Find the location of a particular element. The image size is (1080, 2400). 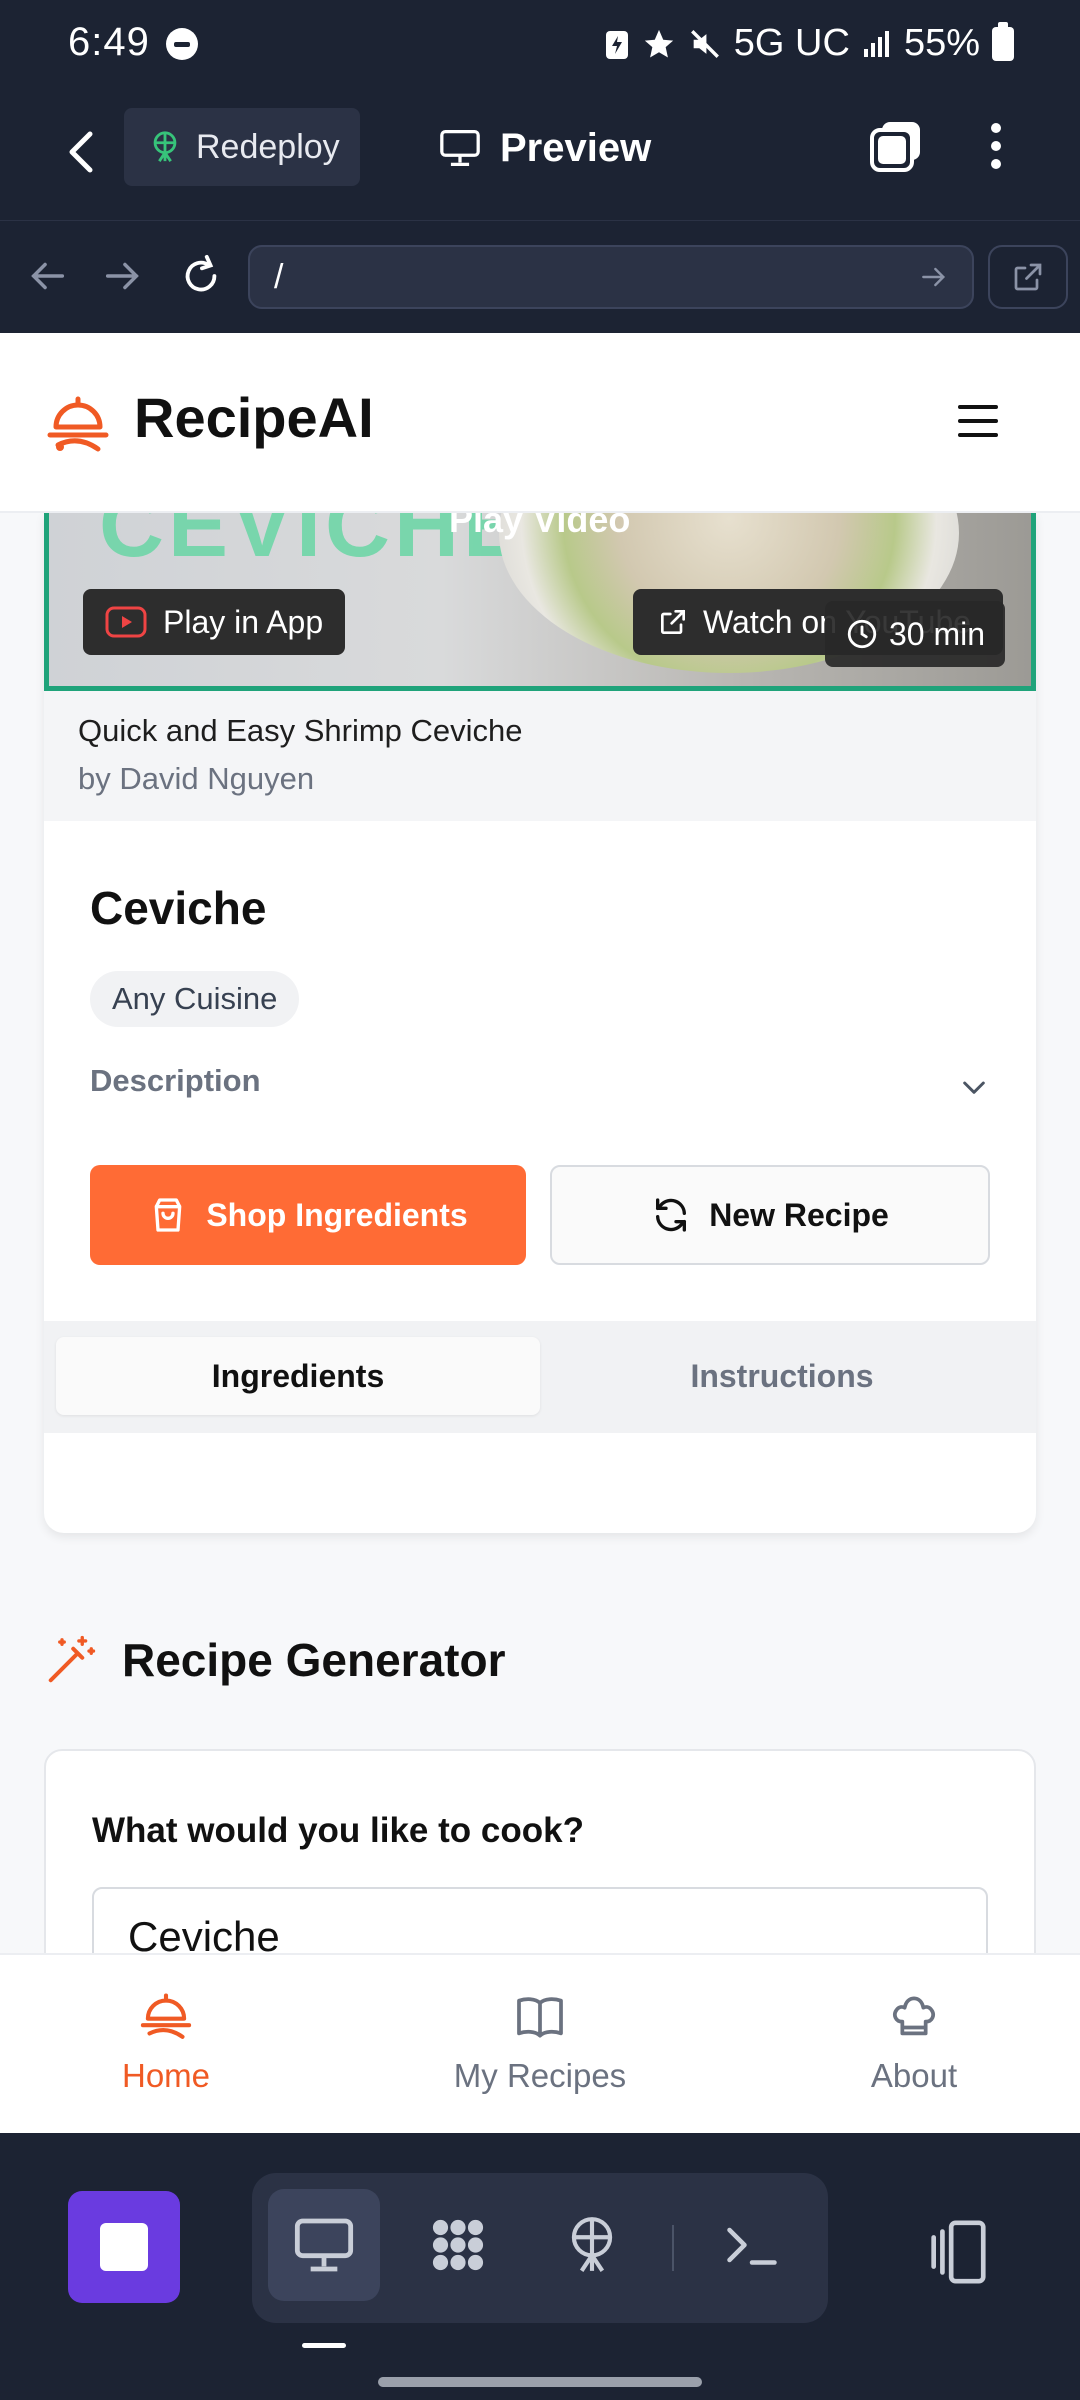

new-recipe-button: New Recipe is located at coordinates (770, 1215).